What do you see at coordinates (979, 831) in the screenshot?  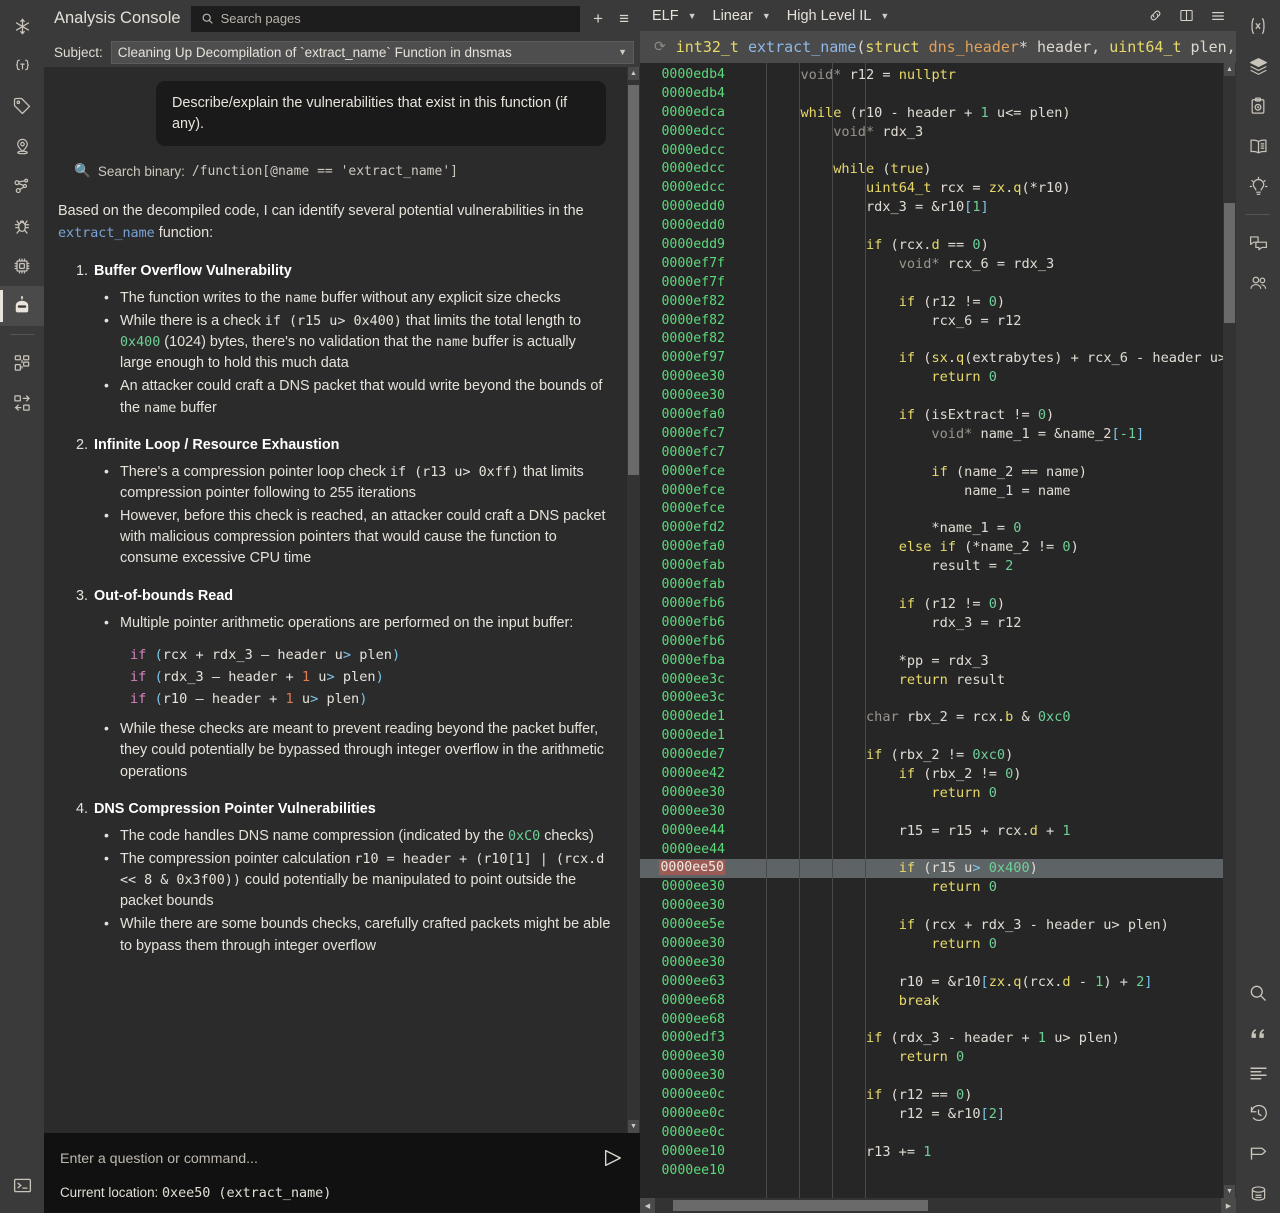 I see `code-line: r15 = r15 + rcx.d + 1` at bounding box center [979, 831].